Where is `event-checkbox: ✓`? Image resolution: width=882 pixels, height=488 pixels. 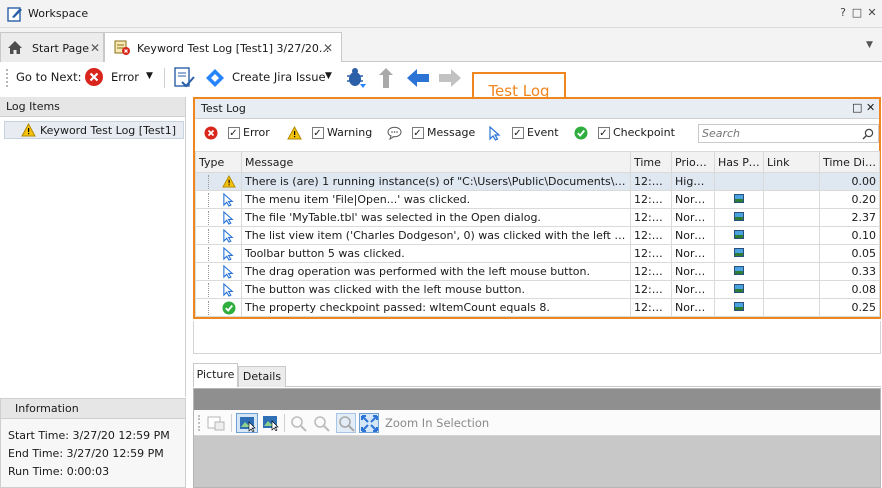 event-checkbox: ✓ is located at coordinates (517, 133).